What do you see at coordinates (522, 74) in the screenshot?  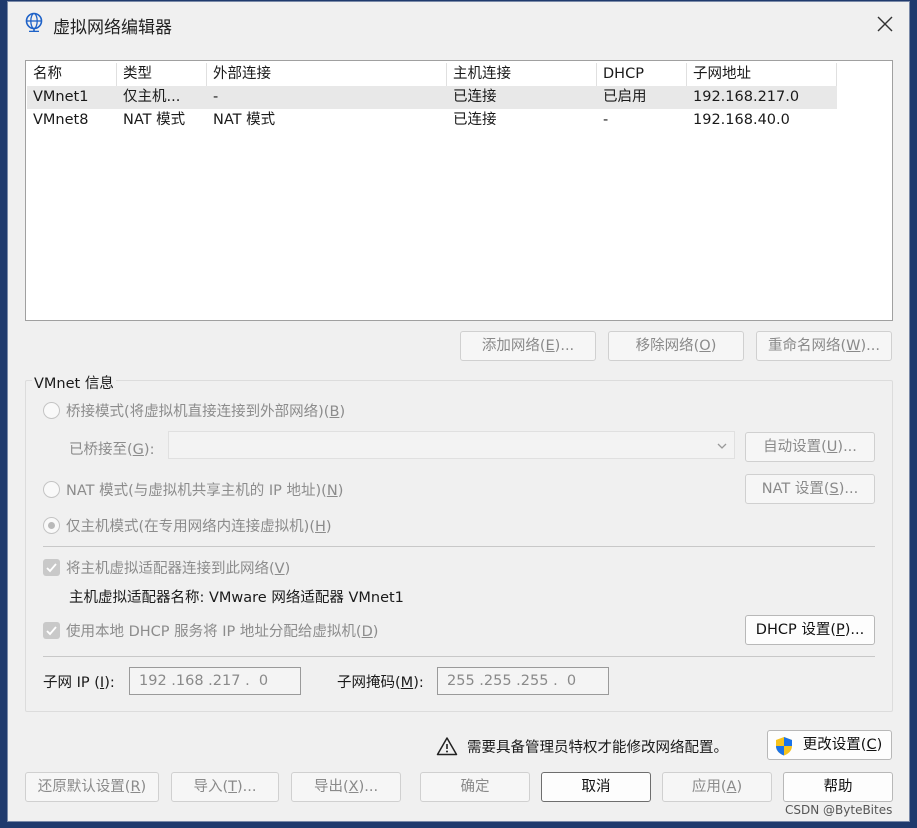 I see `column-header-host: 主机连接` at bounding box center [522, 74].